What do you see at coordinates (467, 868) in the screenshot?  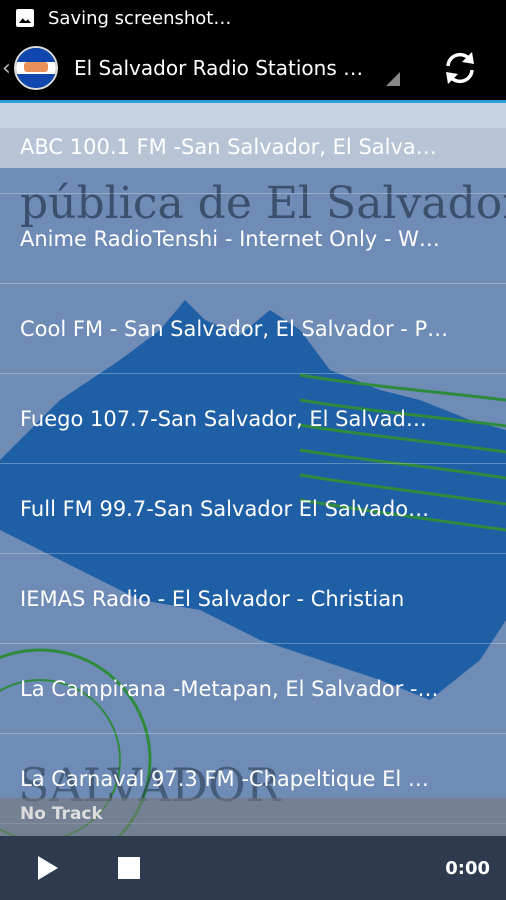 I see `elapsed-time: 0:00` at bounding box center [467, 868].